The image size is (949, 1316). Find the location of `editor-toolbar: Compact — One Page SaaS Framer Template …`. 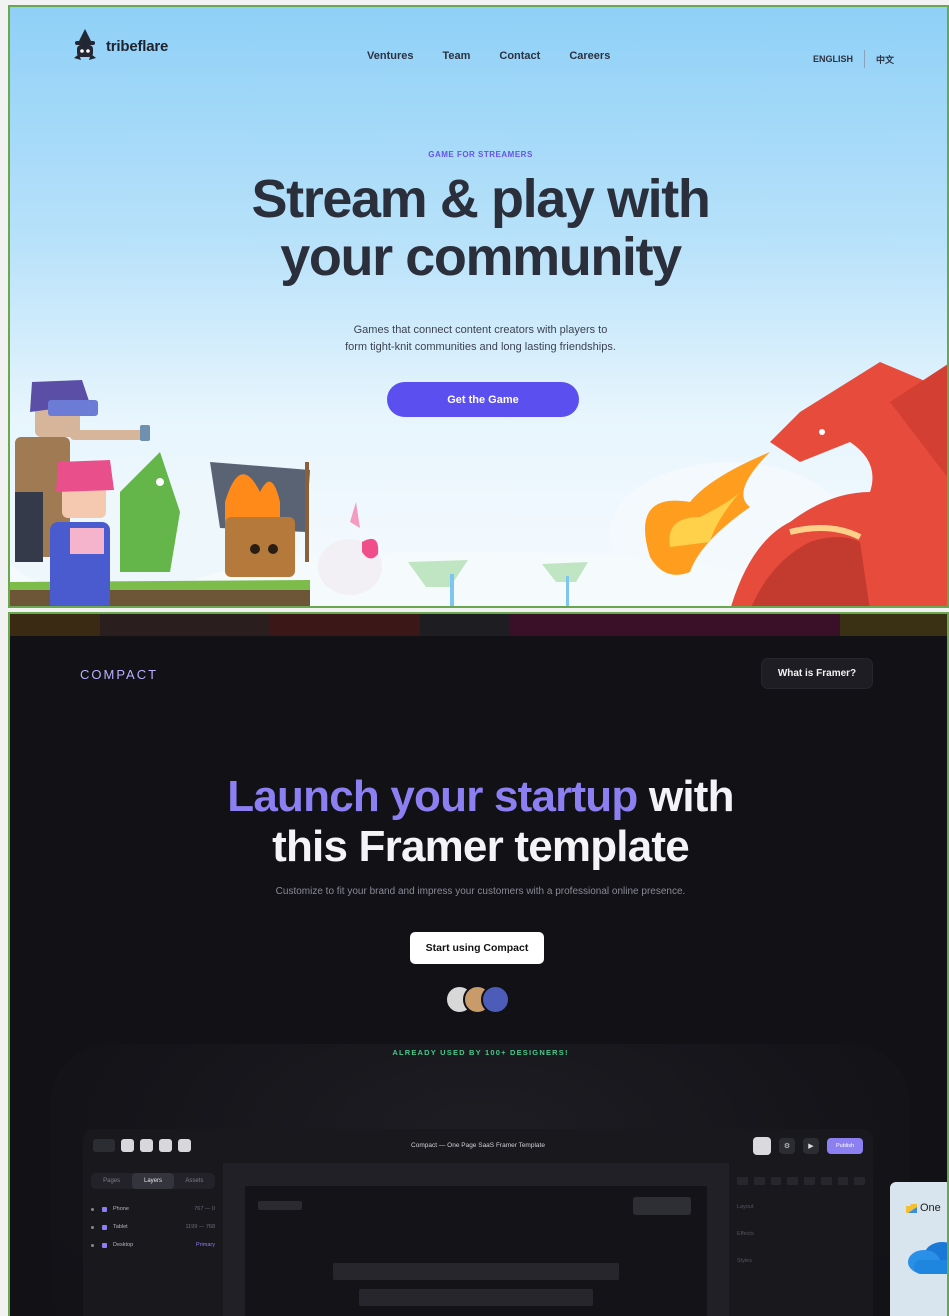

editor-toolbar: Compact — One Page SaaS Framer Template … is located at coordinates (478, 1146).